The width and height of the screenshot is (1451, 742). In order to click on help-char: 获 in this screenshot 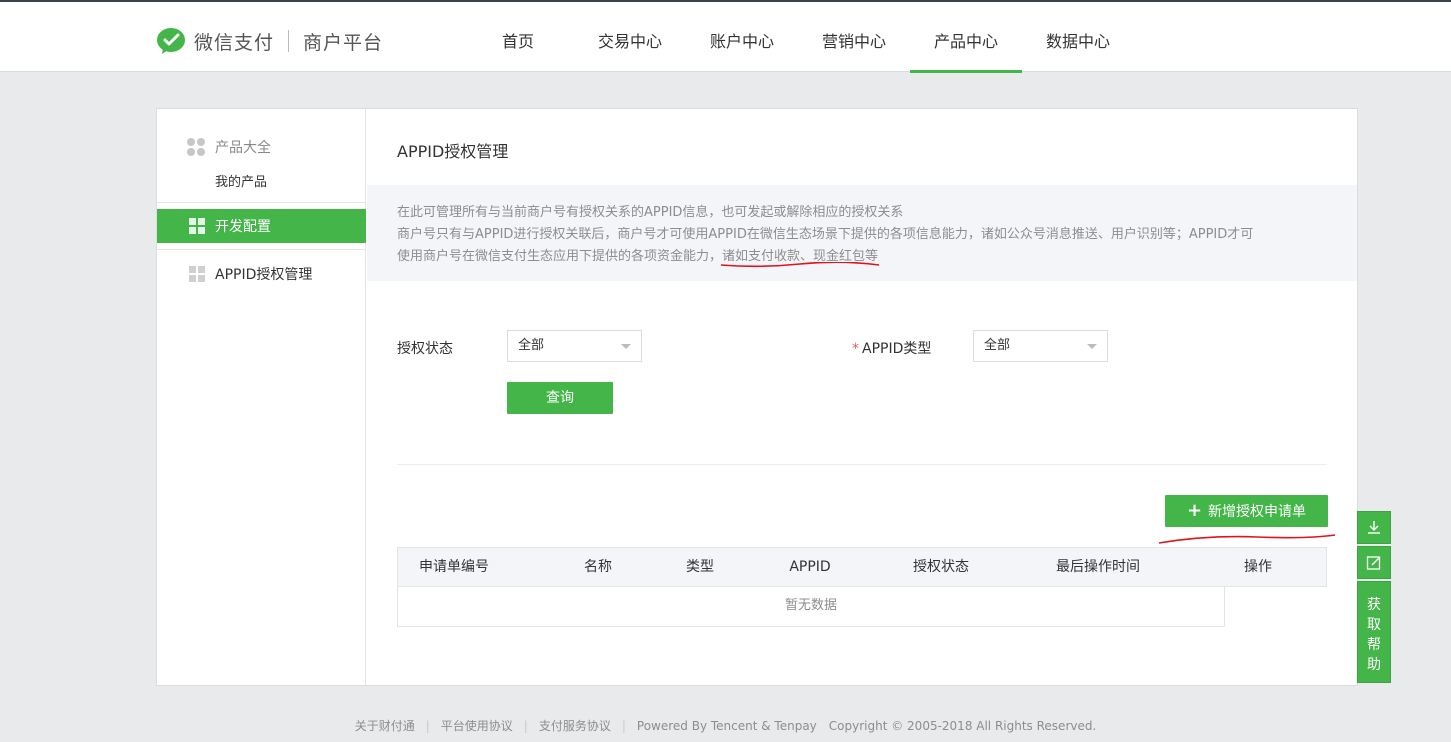, I will do `click(1374, 605)`.